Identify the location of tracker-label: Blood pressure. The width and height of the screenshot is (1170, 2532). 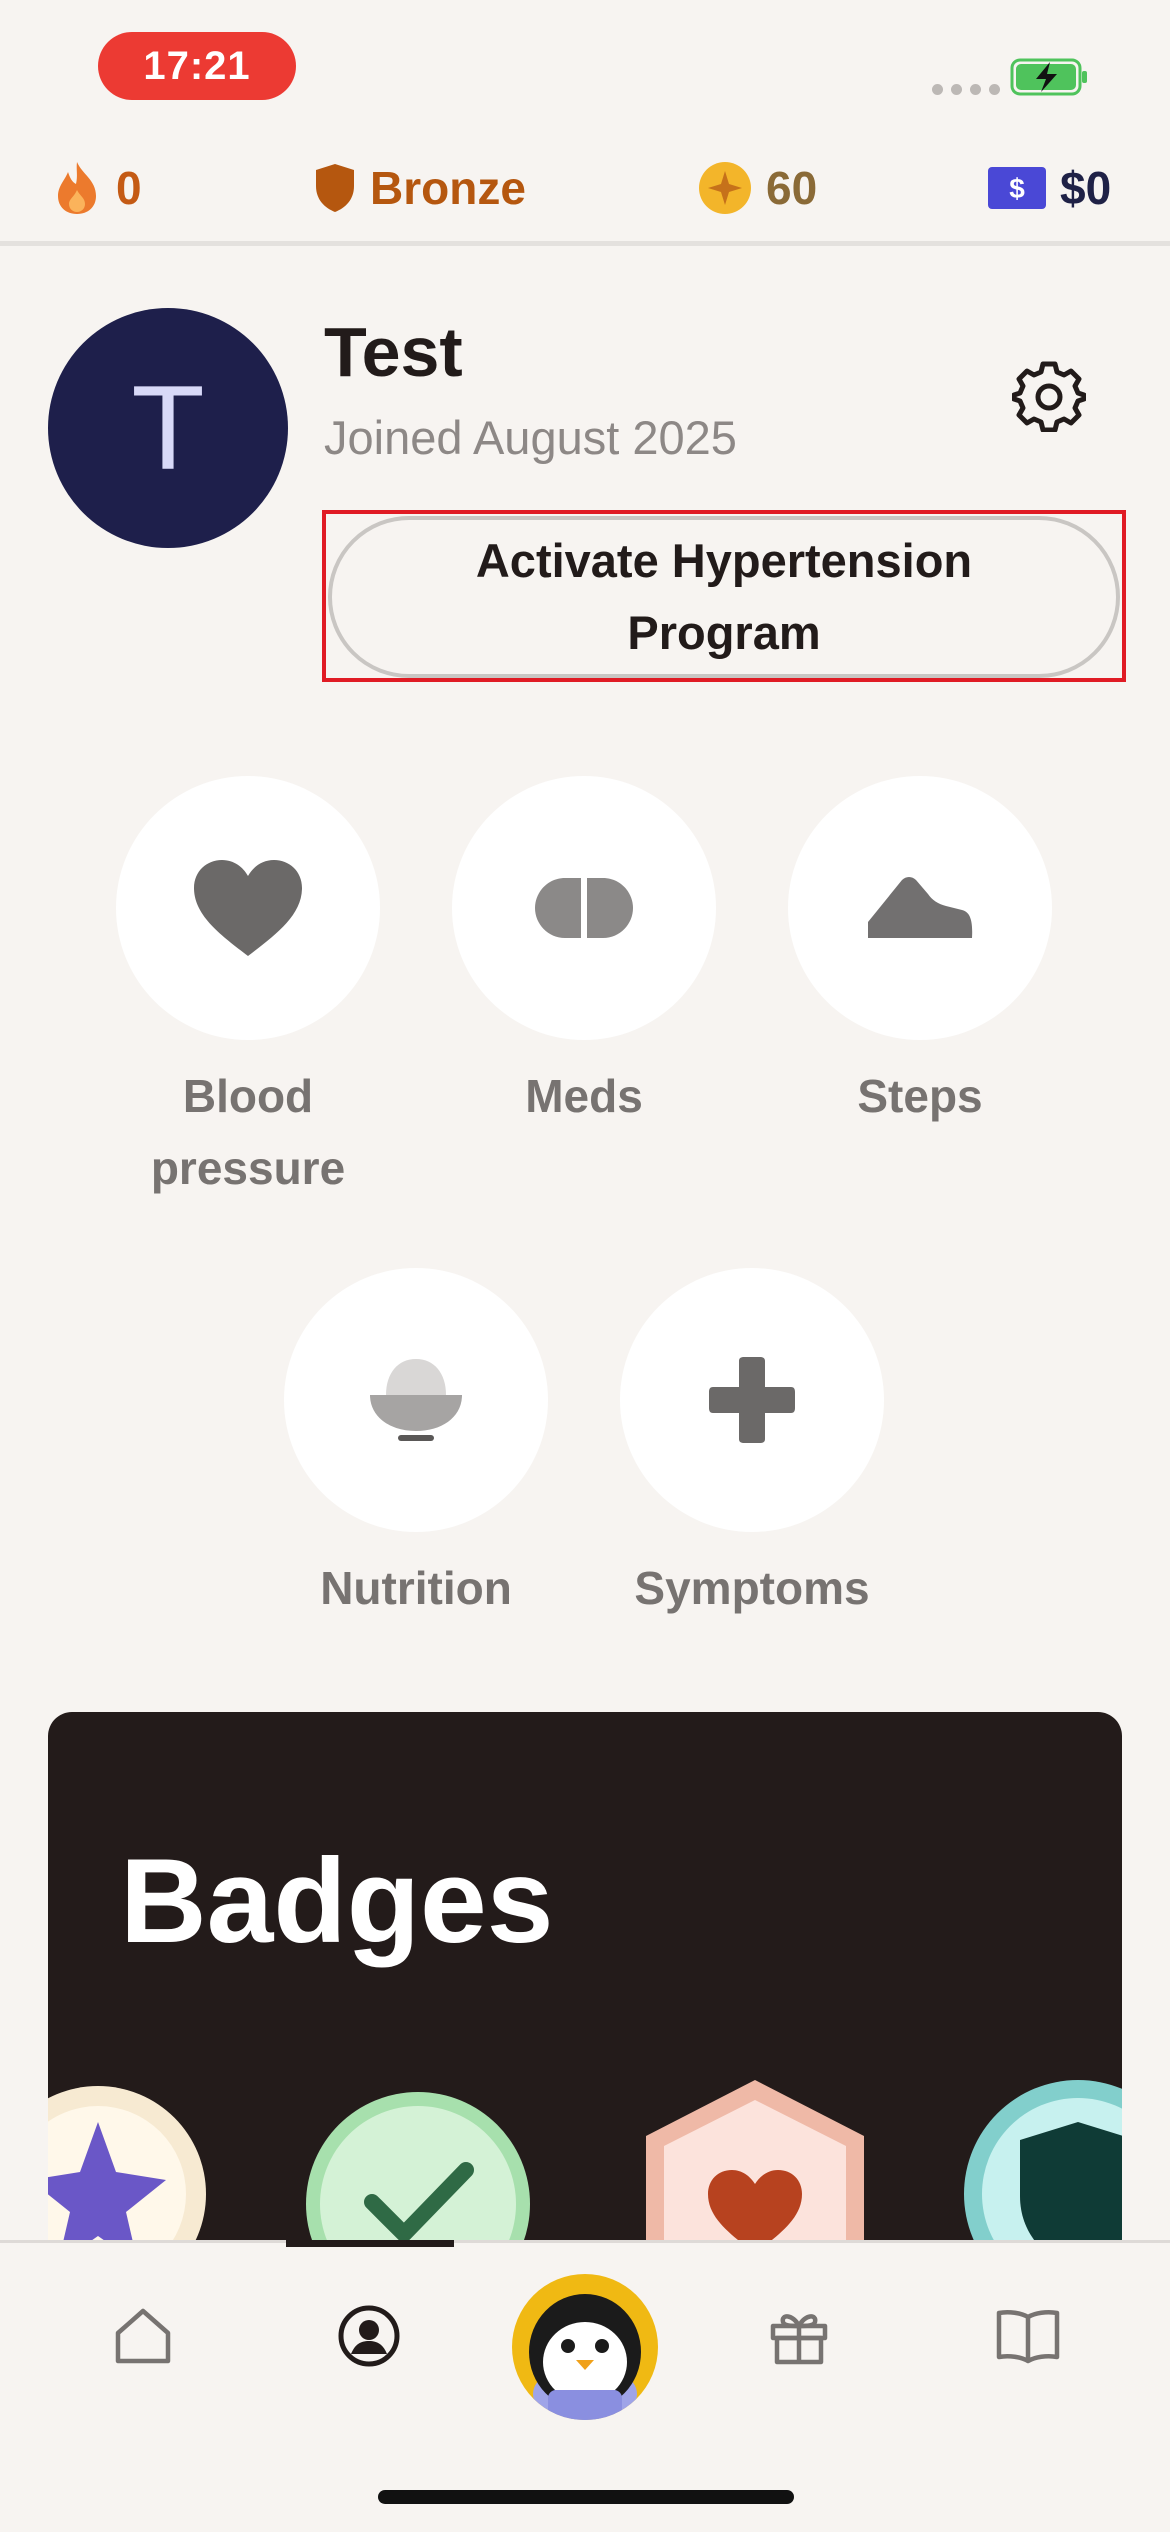
(248, 1132).